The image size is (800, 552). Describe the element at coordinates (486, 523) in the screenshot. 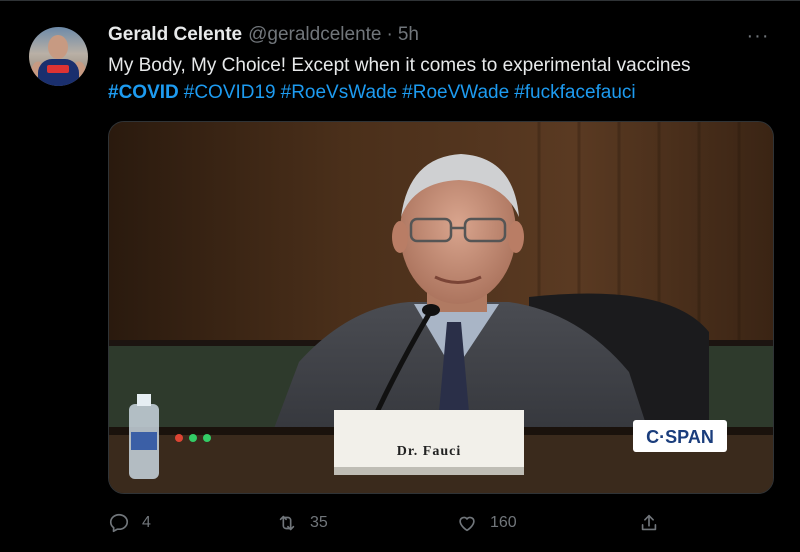

I see `like-button: 160` at that location.